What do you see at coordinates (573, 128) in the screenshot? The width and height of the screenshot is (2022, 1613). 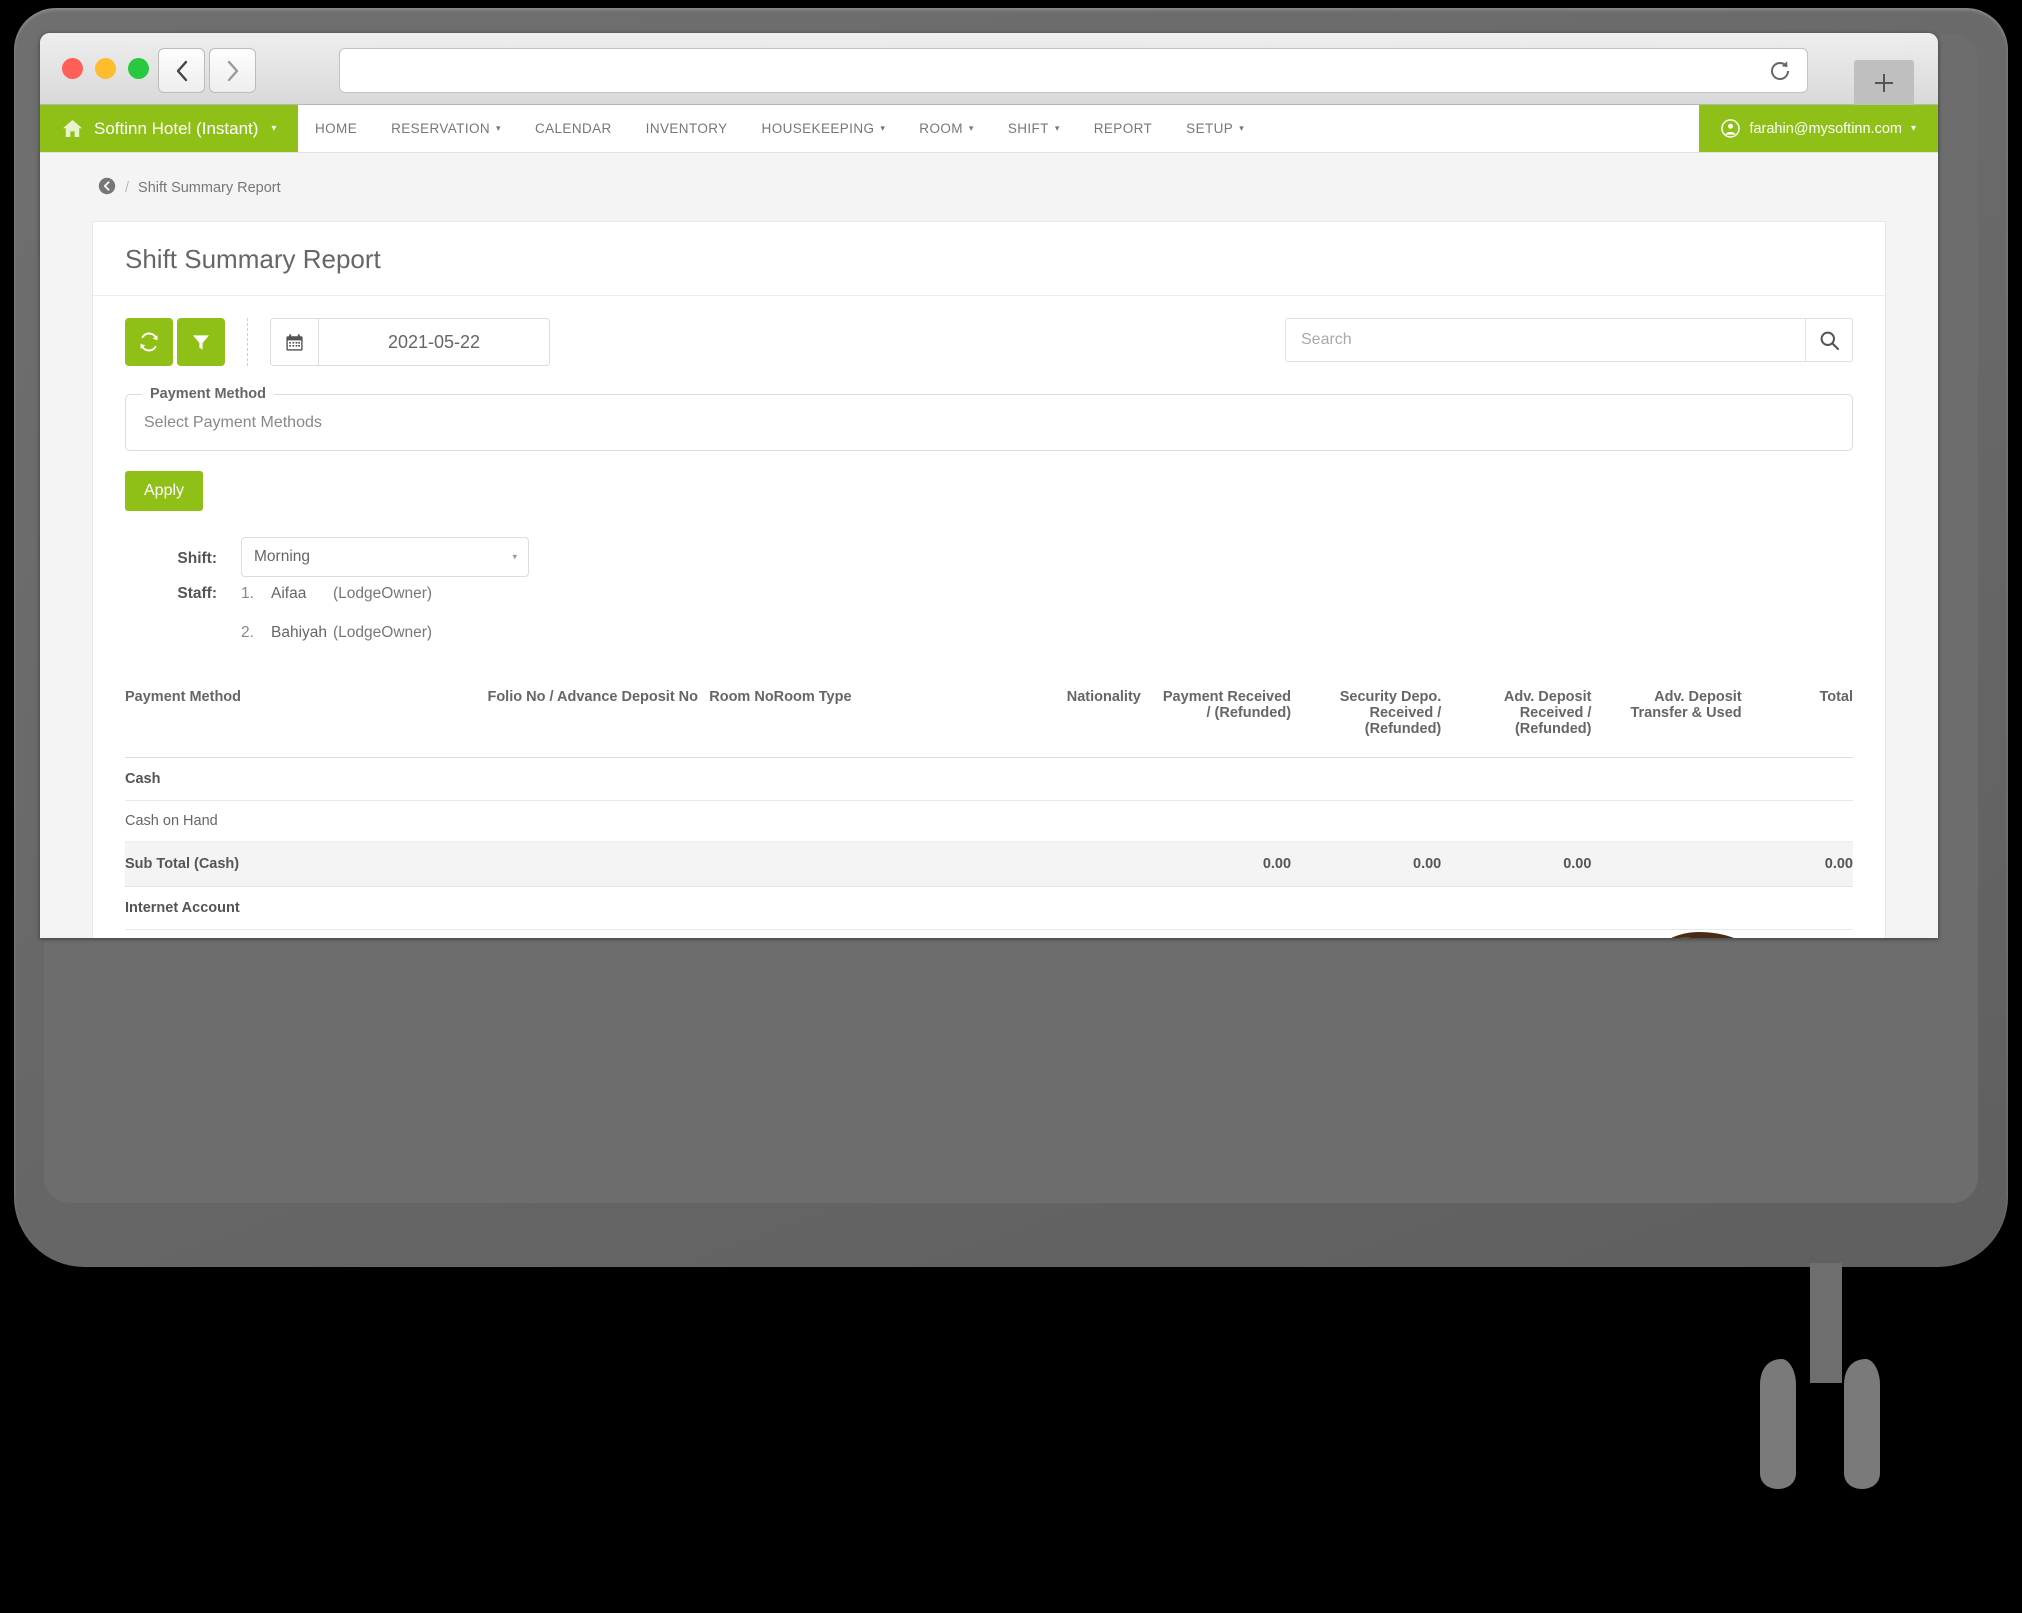 I see `nav-item-calendar: CALENDAR` at bounding box center [573, 128].